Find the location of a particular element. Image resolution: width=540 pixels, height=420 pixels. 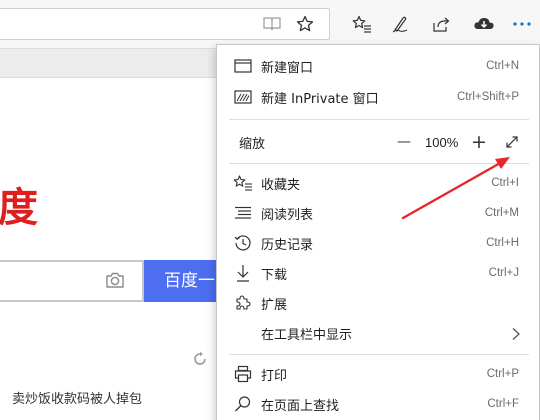

menu-item-zoom: 缩放 — 100% + is located at coordinates (378, 142).